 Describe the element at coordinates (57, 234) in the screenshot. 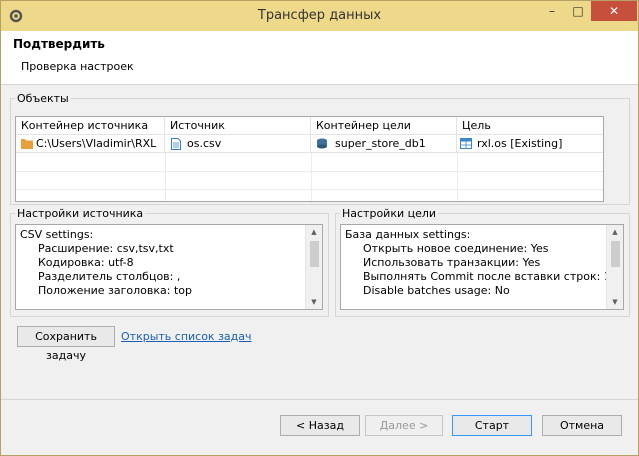

I see `settings-line: CSV settings:` at that location.